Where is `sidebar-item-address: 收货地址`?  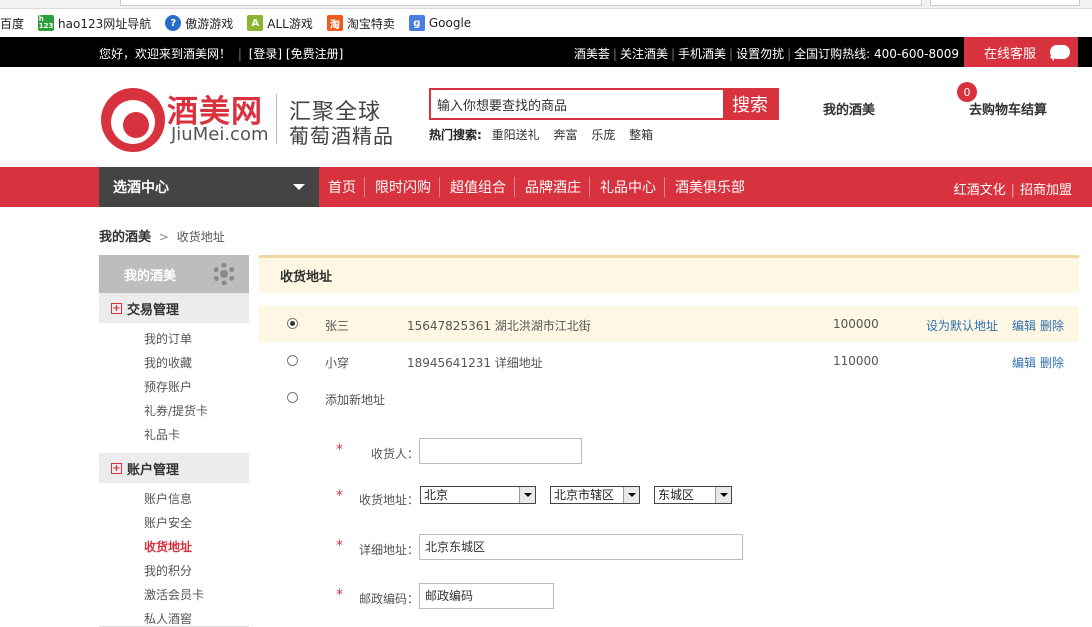
sidebar-item-address: 收货地址 is located at coordinates (196, 547).